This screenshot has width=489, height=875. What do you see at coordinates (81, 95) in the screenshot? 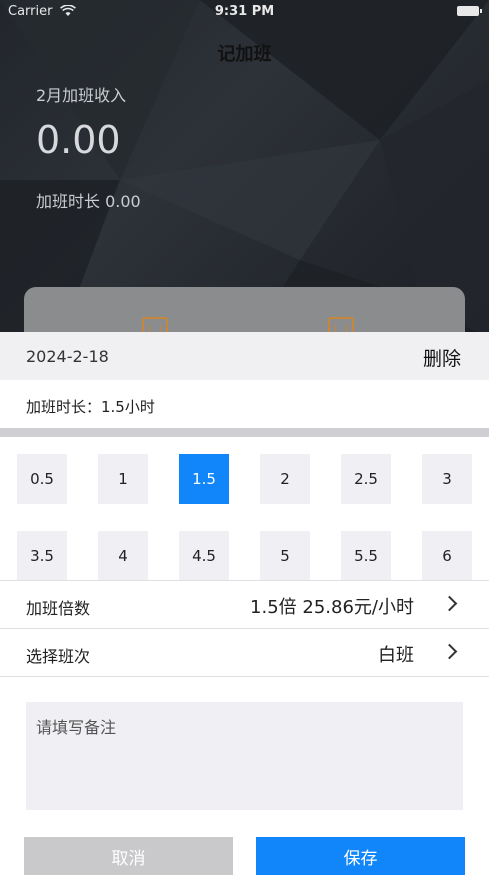
I see `monthly-income-label: 2月加班收入` at bounding box center [81, 95].